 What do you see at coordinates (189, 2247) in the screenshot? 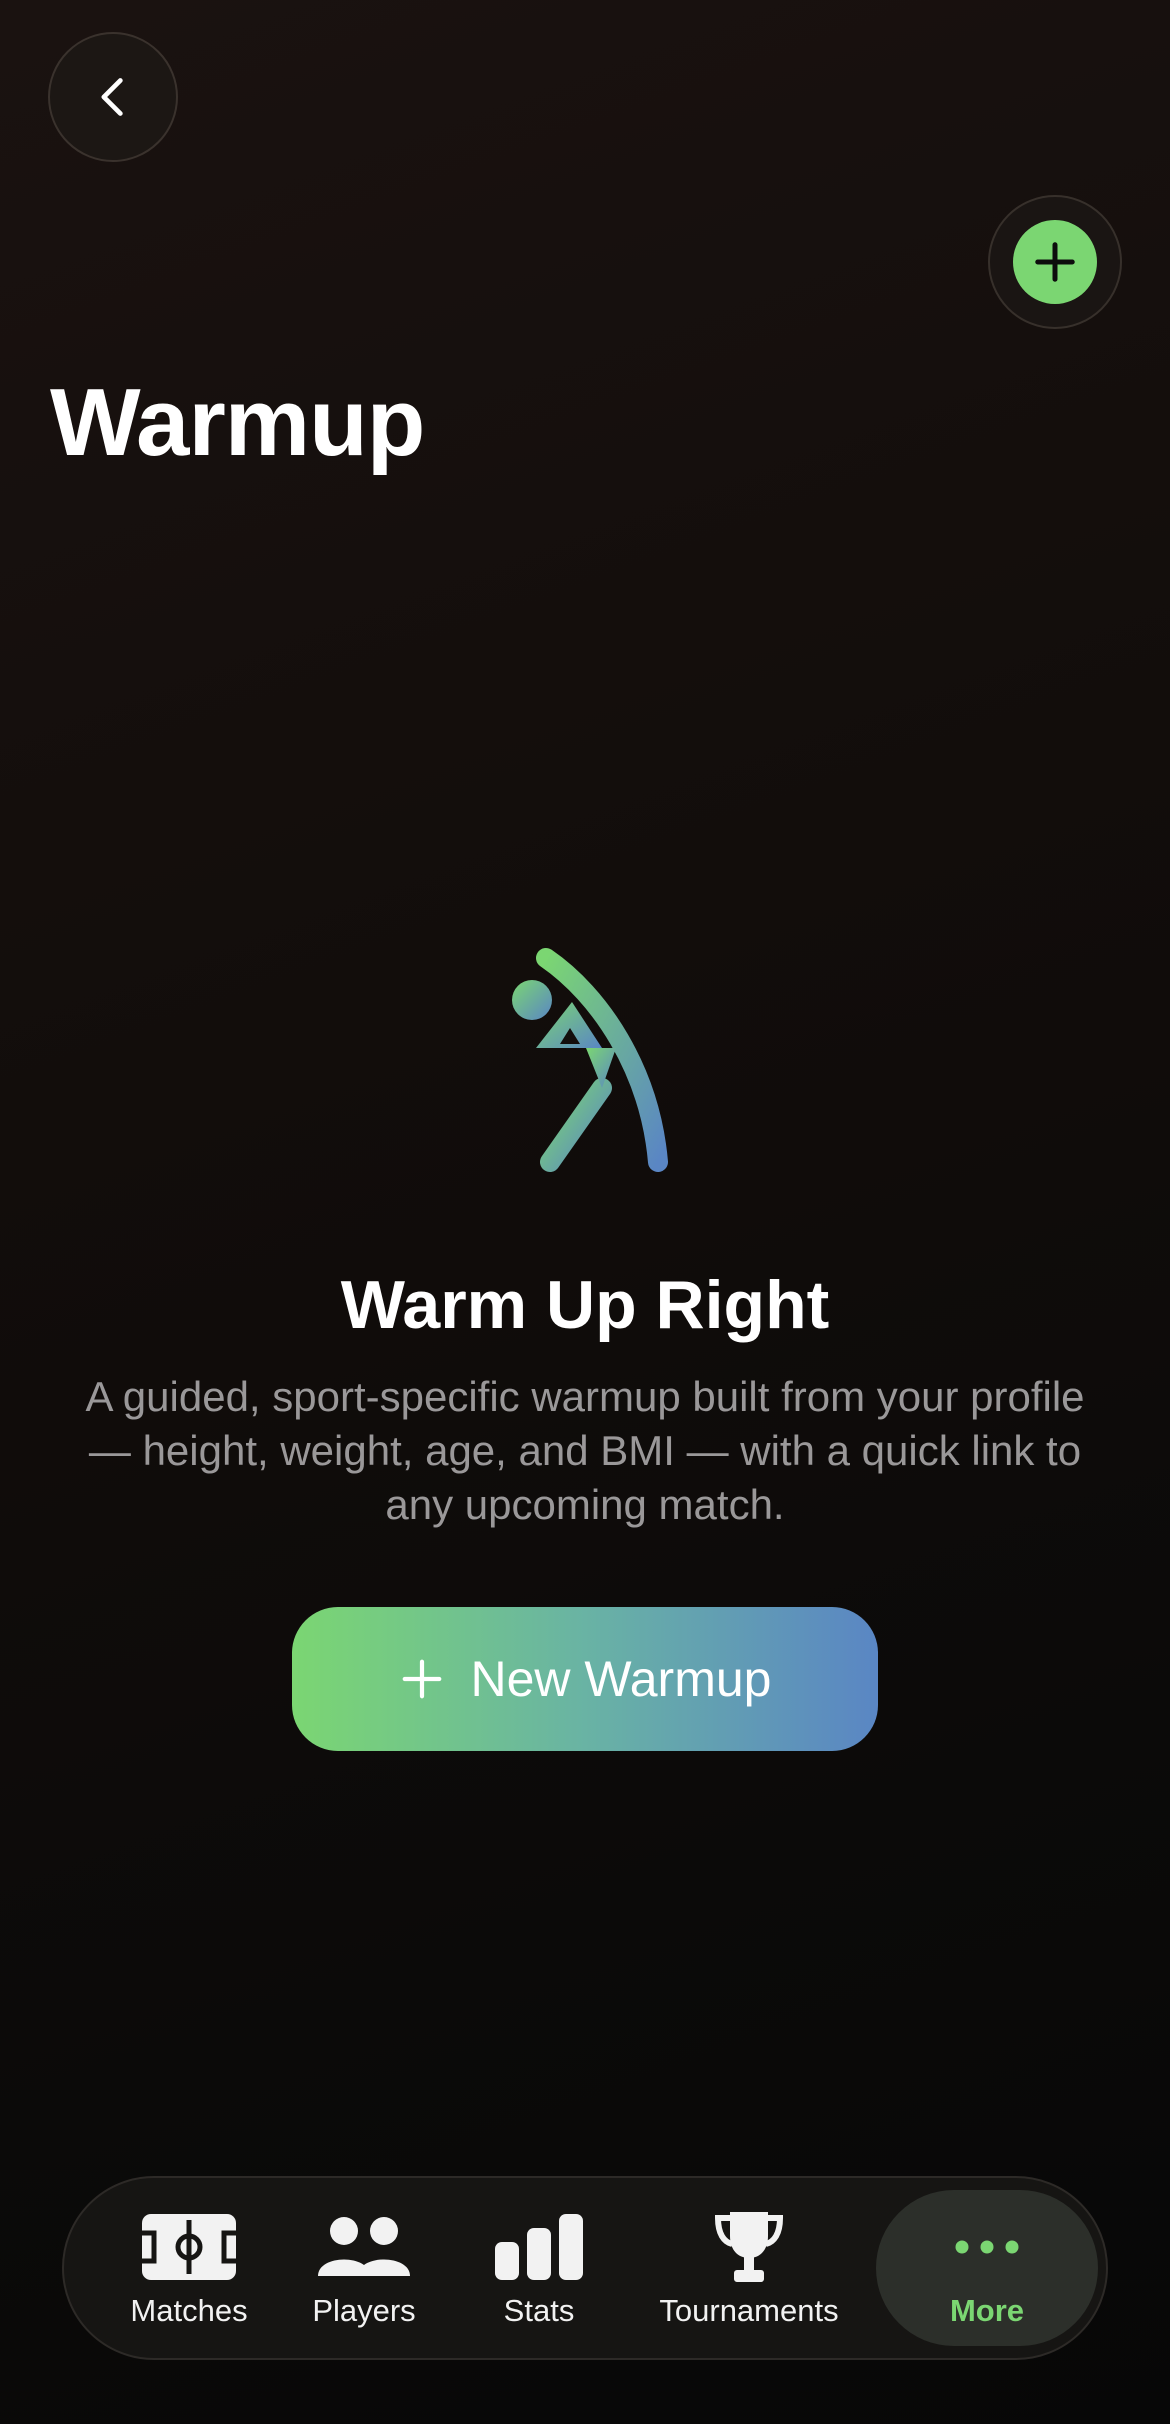
I see `soccer-field-icon` at bounding box center [189, 2247].